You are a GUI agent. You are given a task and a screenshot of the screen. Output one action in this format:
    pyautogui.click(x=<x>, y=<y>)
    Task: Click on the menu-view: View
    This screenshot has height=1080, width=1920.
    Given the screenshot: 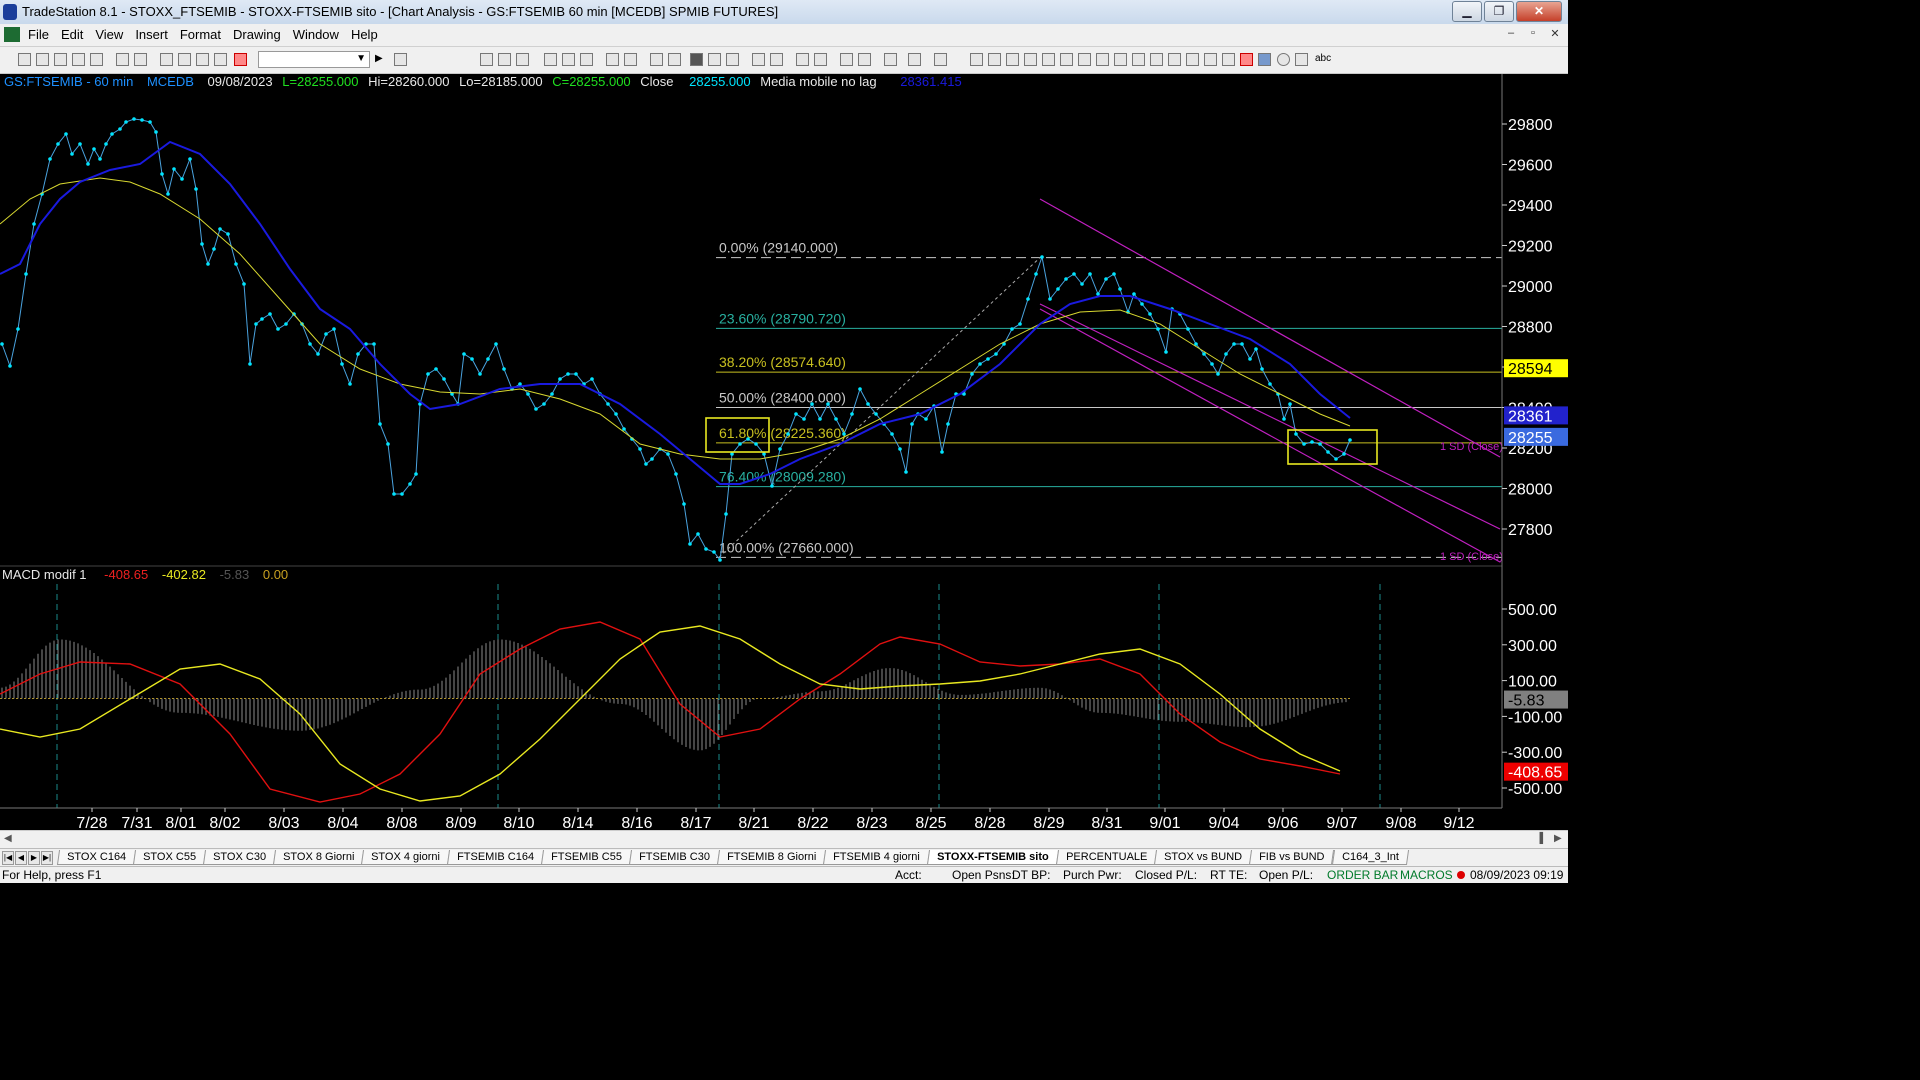 What is the action you would take?
    pyautogui.click(x=109, y=34)
    